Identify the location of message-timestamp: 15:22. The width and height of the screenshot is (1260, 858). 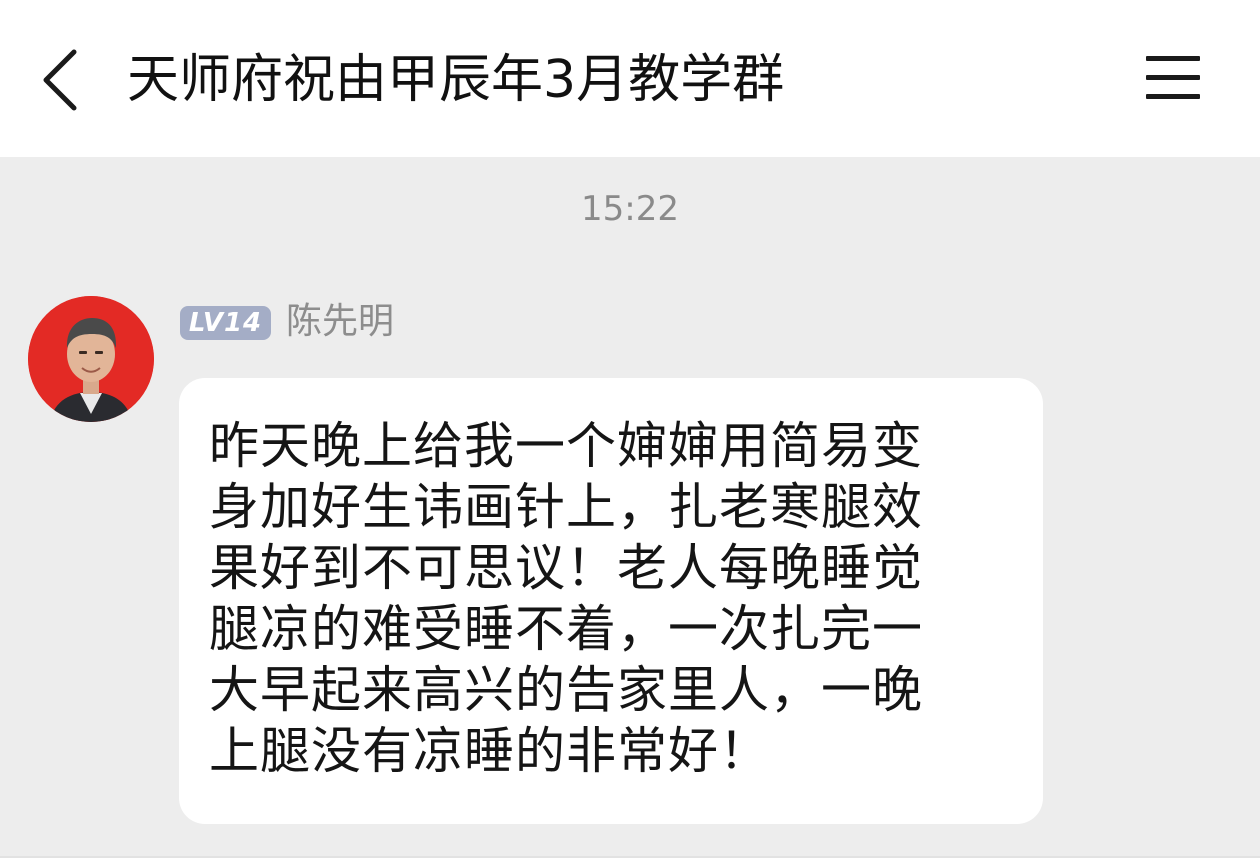
(630, 209).